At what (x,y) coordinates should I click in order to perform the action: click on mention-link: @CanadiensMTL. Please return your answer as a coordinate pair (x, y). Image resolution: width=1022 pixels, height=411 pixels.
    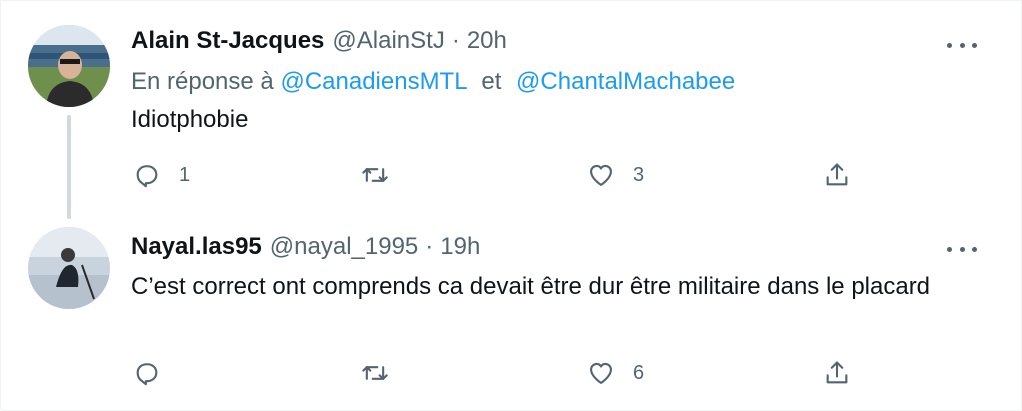
    Looking at the image, I should click on (373, 81).